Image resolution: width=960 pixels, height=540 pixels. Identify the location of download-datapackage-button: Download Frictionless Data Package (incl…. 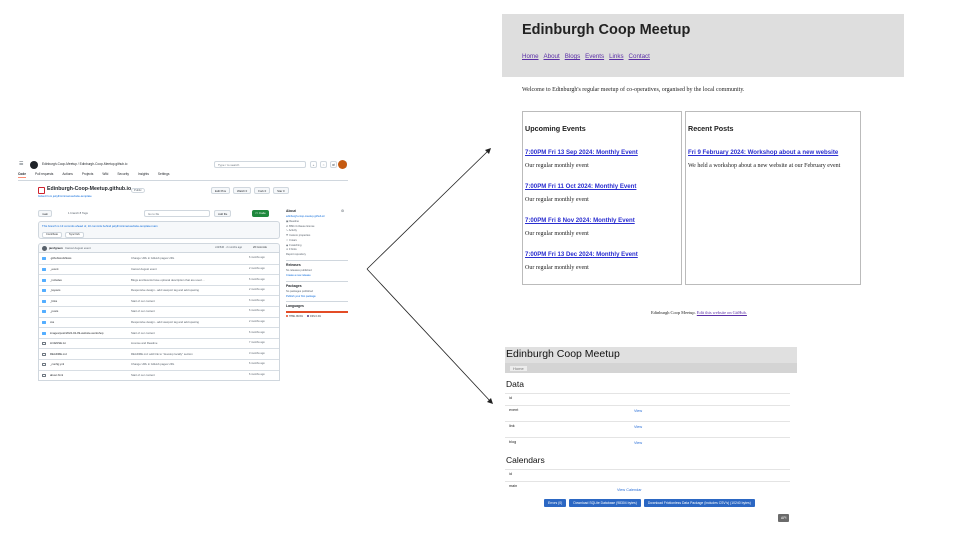
(699, 503).